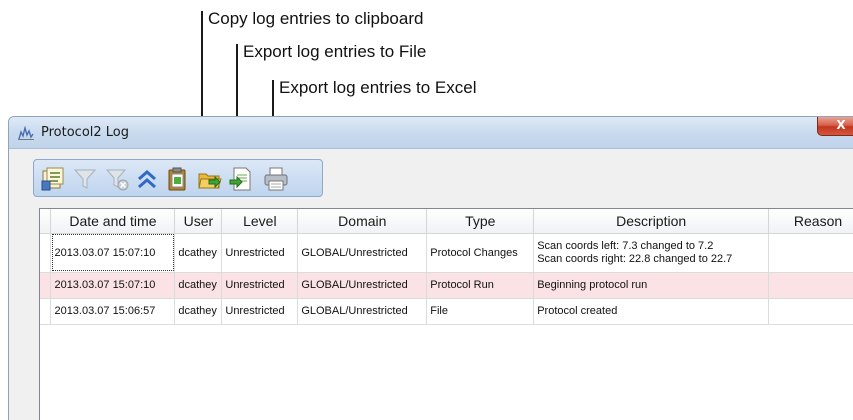  I want to click on clear-filter-icon, so click(117, 179).